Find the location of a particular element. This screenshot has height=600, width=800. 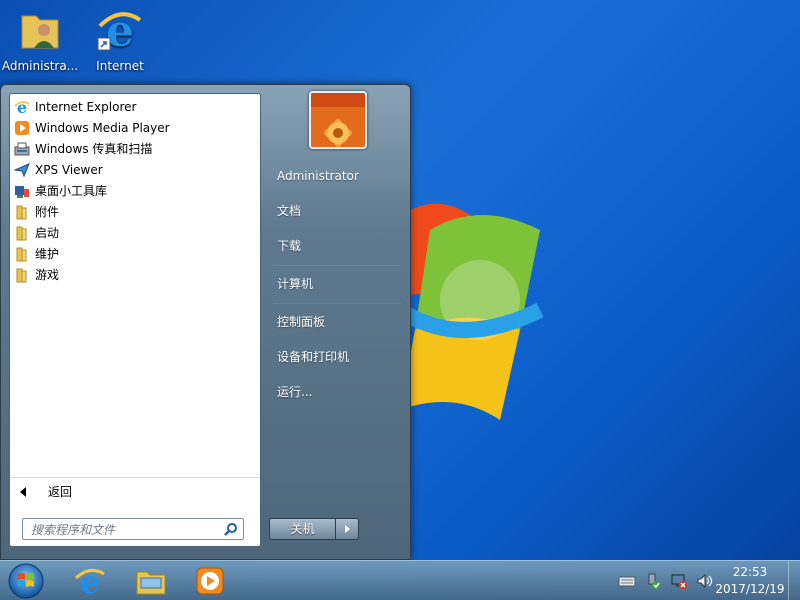

gadgets-icon is located at coordinates (22, 191).